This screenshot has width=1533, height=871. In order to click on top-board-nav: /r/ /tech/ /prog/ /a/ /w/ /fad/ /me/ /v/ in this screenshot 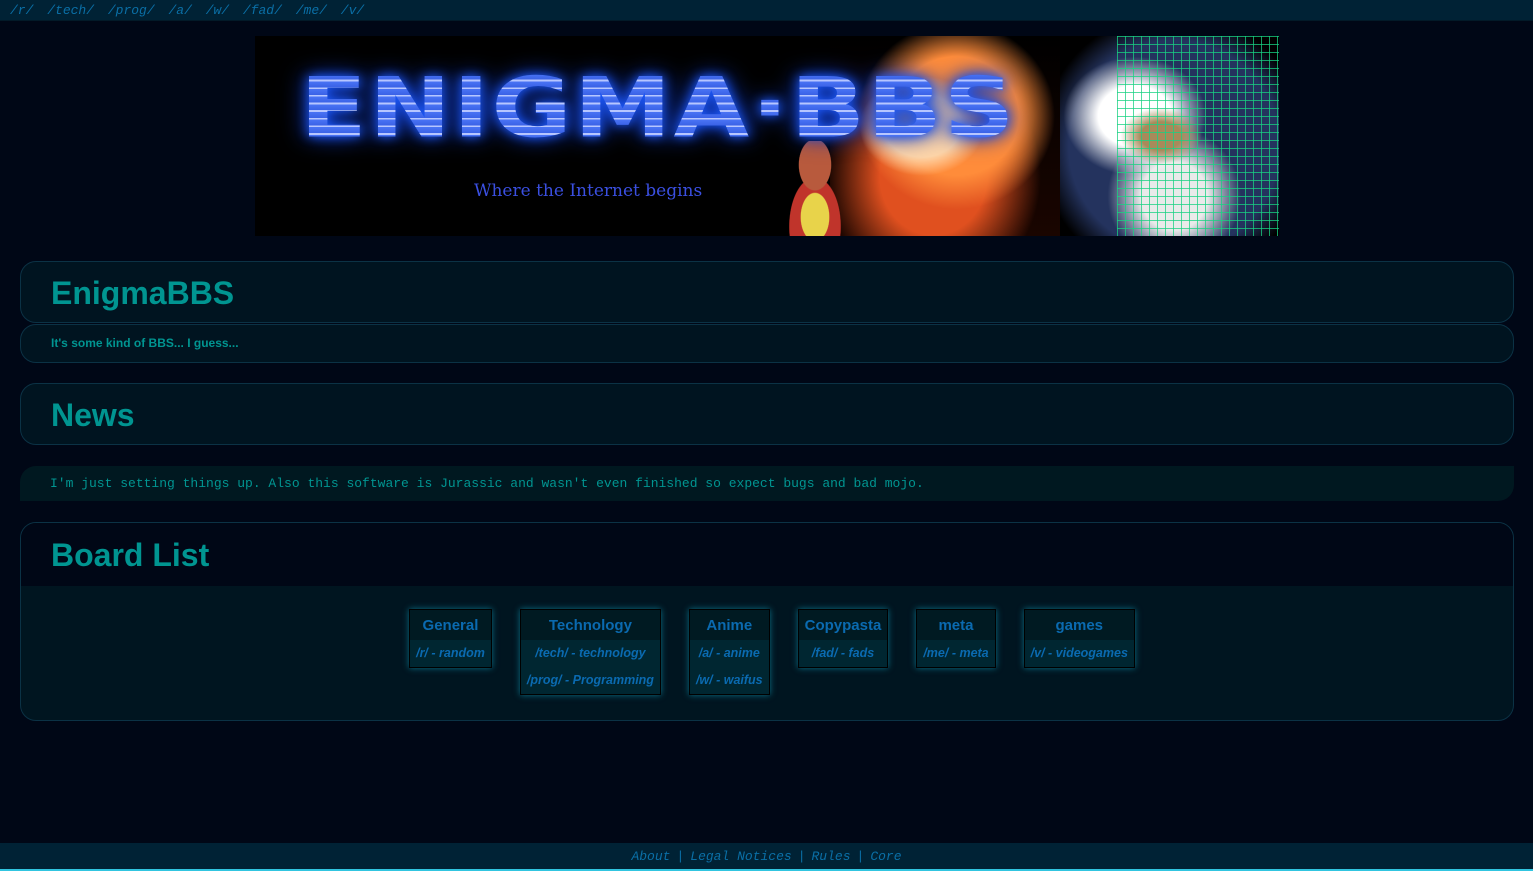, I will do `click(766, 10)`.